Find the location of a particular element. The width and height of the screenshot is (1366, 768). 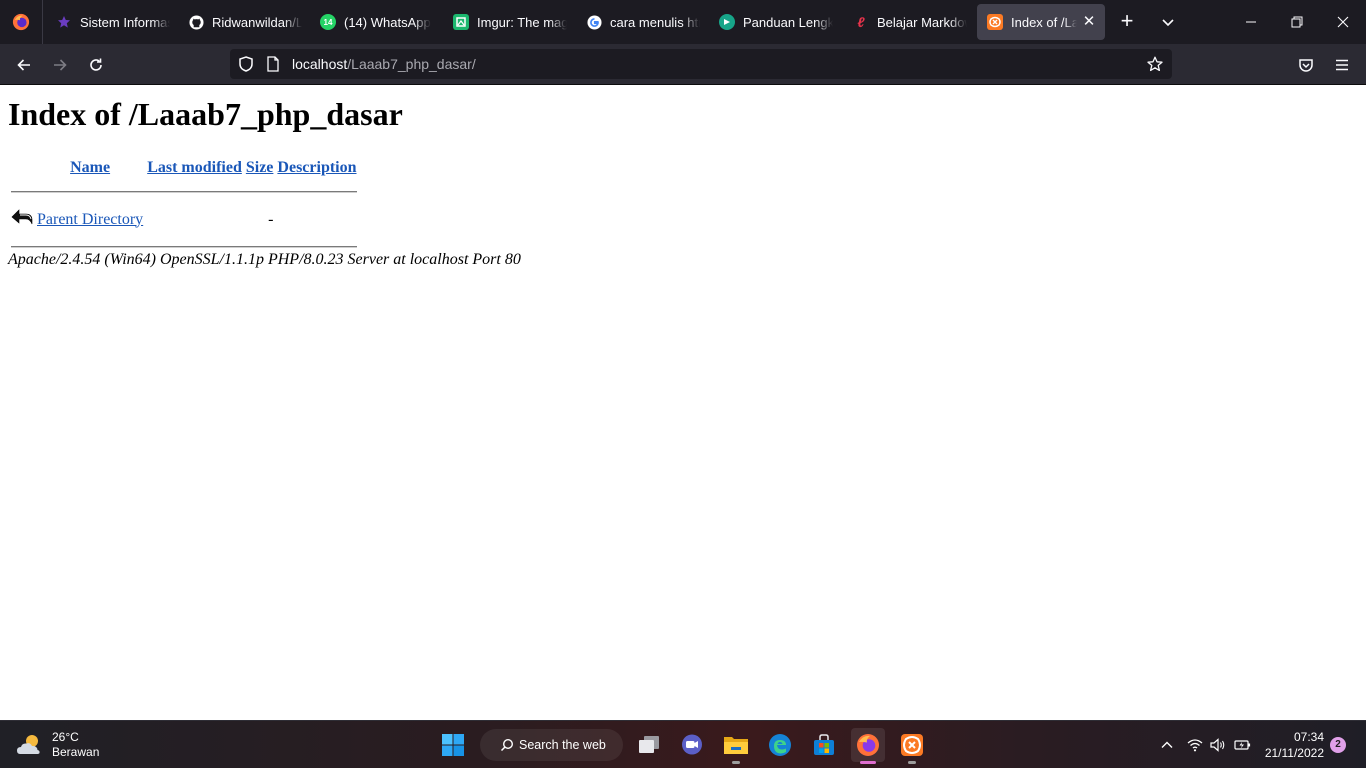

show-hidden-icons-button is located at coordinates (1167, 745).